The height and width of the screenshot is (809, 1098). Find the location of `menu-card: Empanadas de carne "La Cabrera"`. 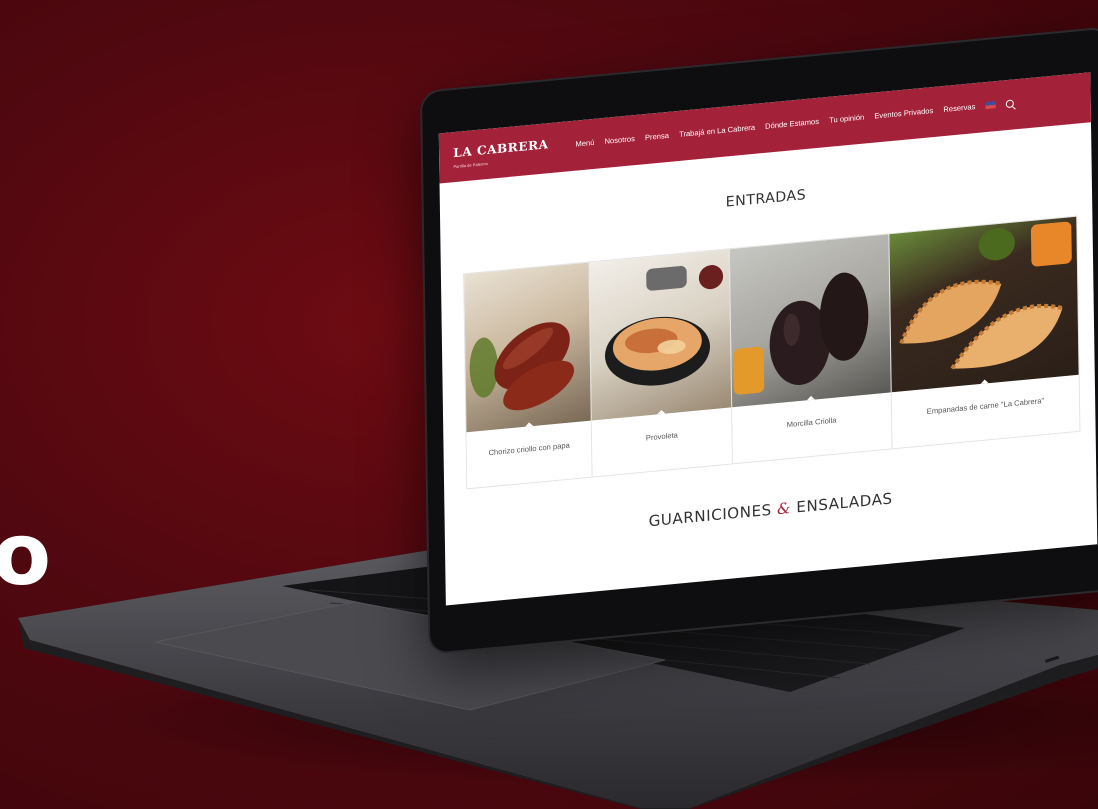

menu-card: Empanadas de carne "La Cabrera" is located at coordinates (984, 332).